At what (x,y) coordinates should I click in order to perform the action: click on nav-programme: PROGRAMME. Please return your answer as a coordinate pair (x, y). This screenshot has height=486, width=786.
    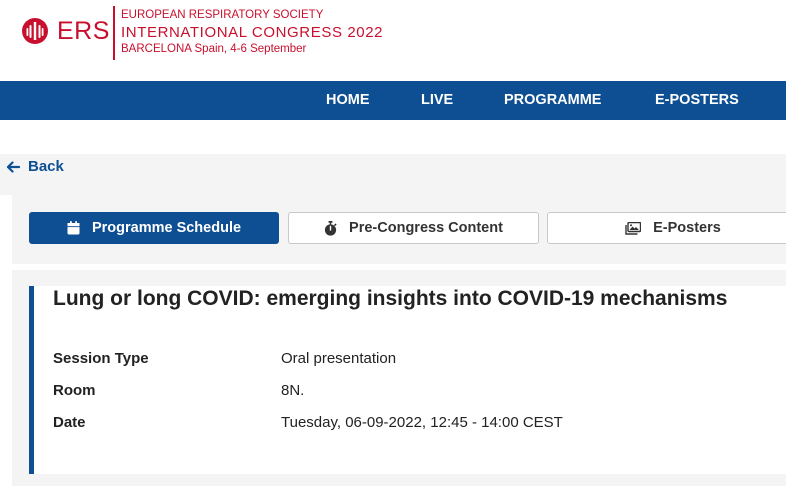
    Looking at the image, I should click on (552, 100).